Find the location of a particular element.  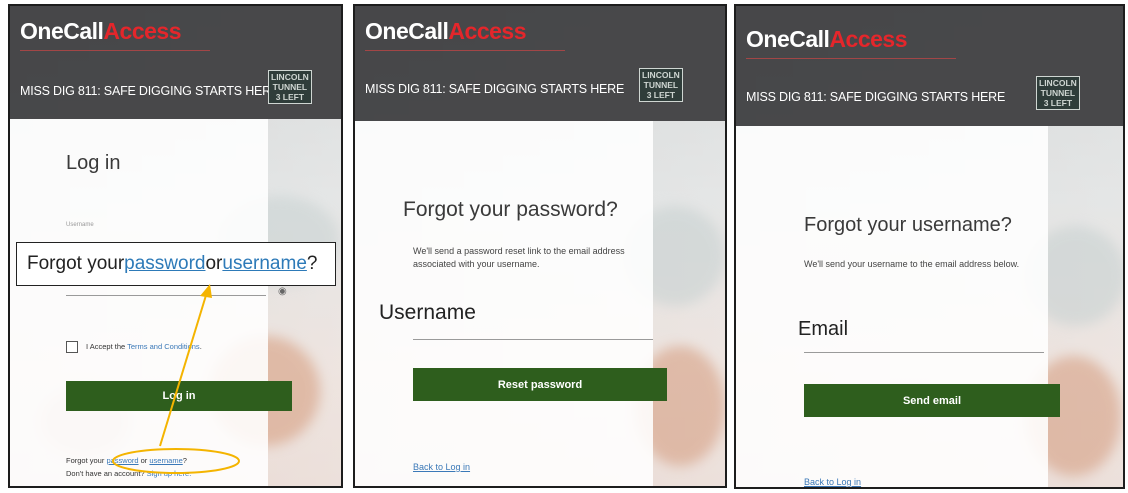

show-password-eye-icon: ◉ is located at coordinates (282, 291).